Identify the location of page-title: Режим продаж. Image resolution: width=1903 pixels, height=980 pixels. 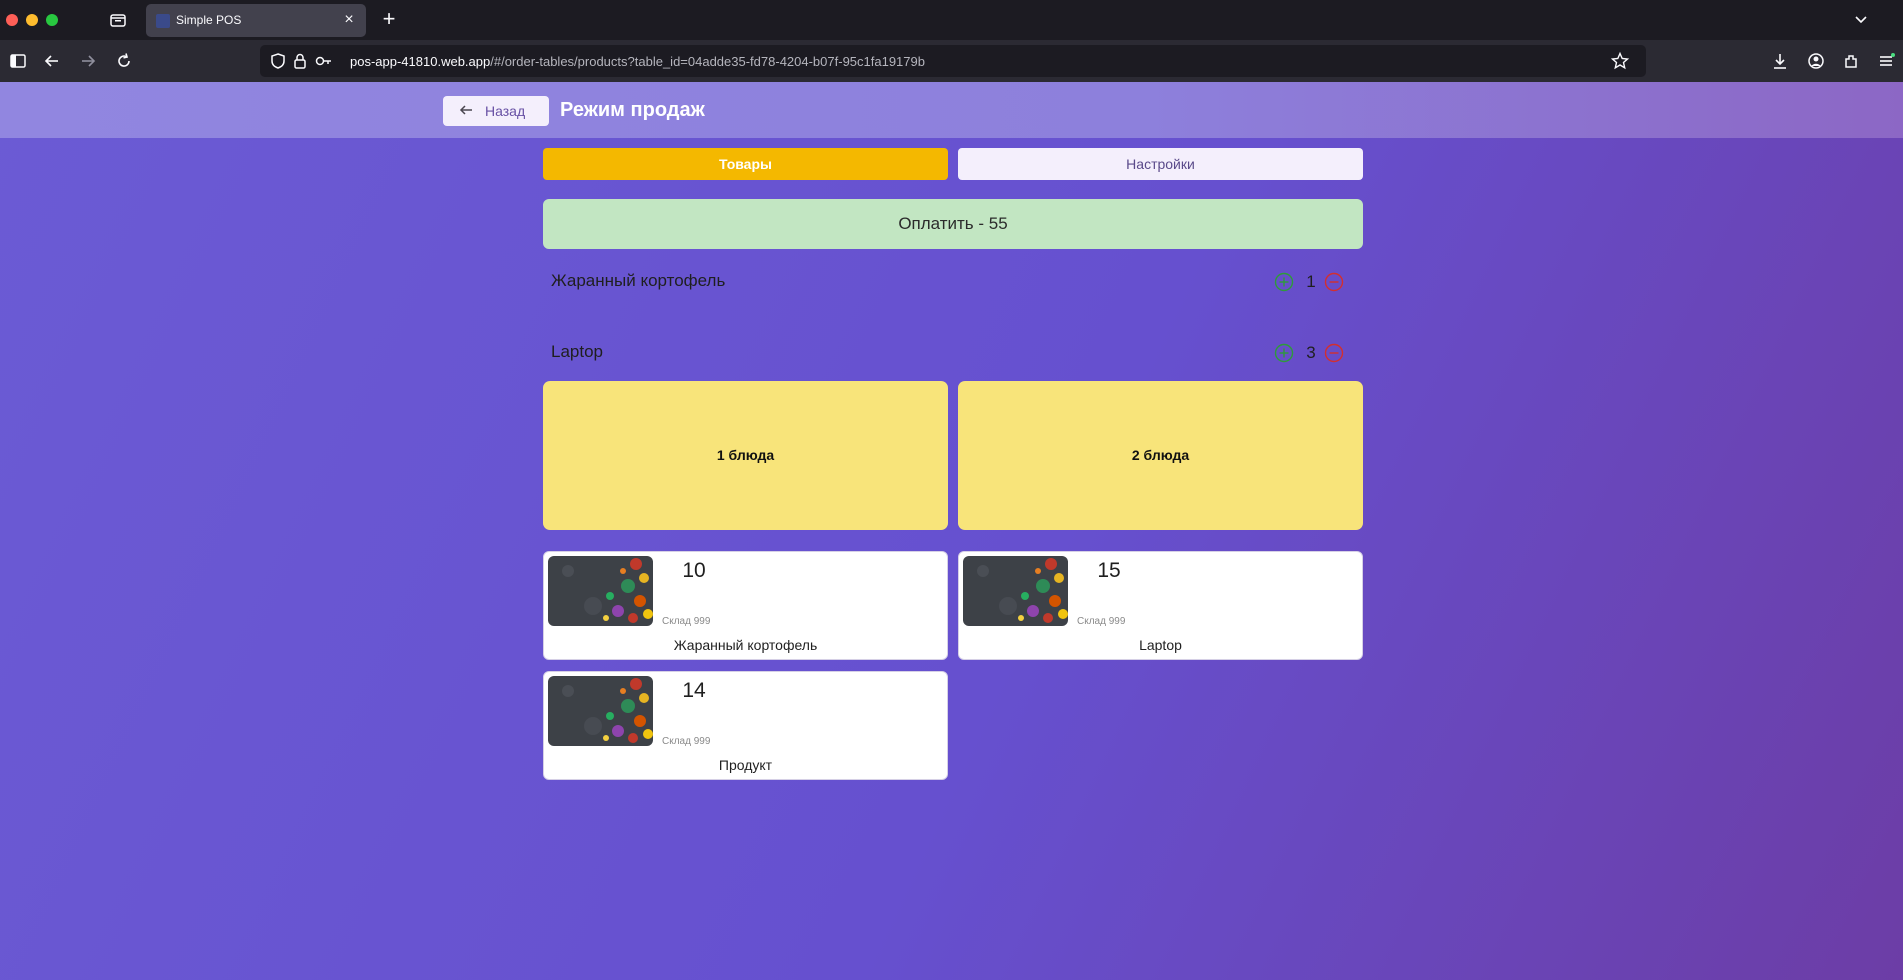
(632, 110).